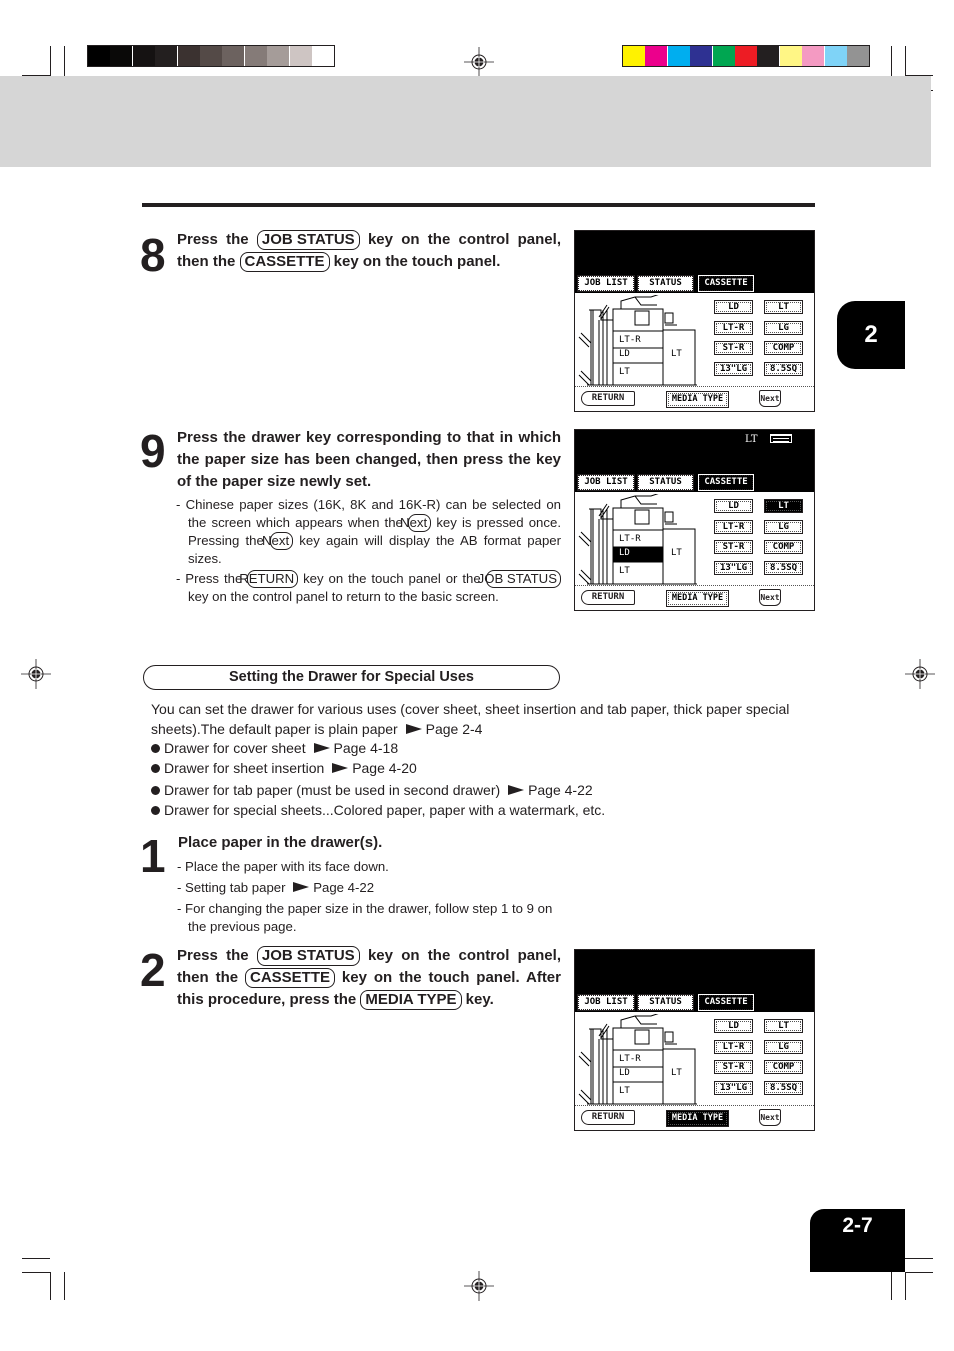 The width and height of the screenshot is (954, 1351). Describe the element at coordinates (694, 386) in the screenshot. I see `panel-divider` at that location.